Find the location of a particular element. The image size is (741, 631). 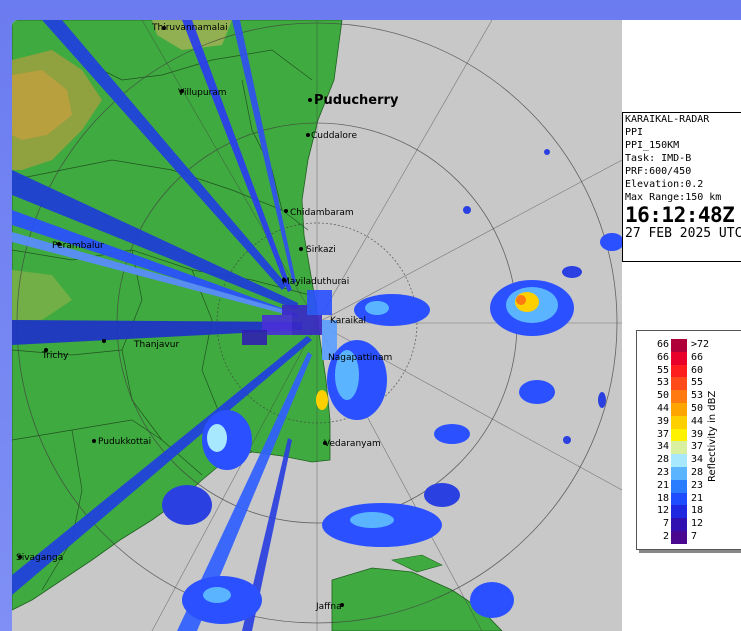

legend-row: 53 55 is located at coordinates (672, 384).